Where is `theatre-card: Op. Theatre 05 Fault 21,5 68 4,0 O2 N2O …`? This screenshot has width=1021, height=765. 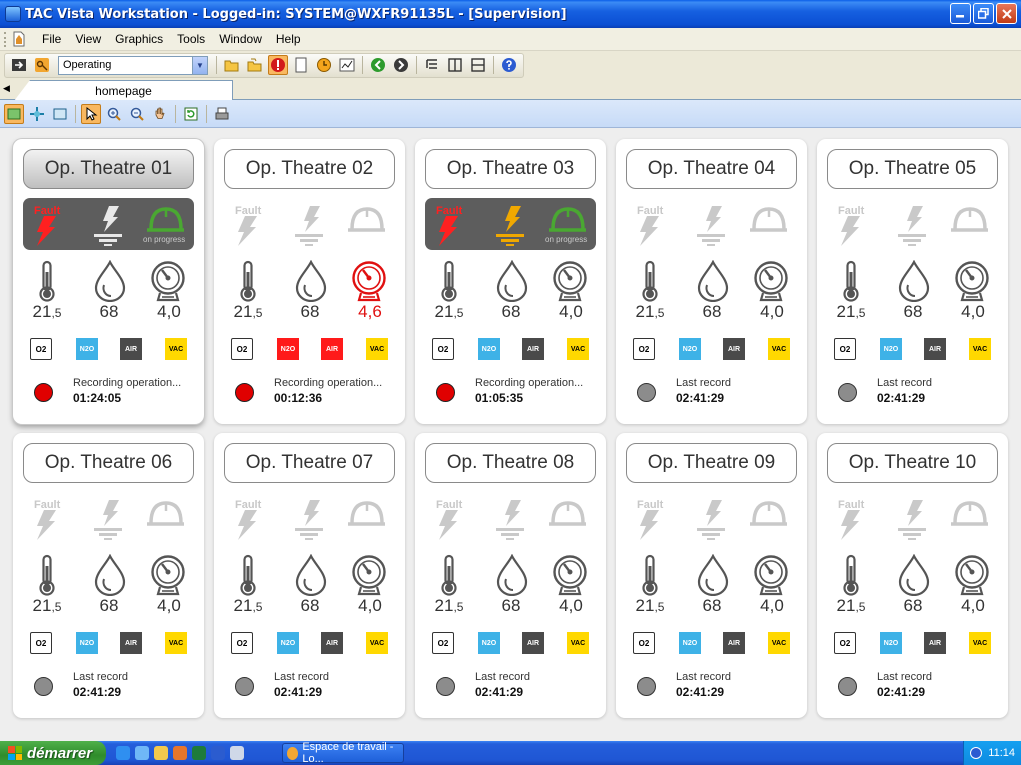 theatre-card: Op. Theatre 05 Fault 21,5 68 4,0 O2 N2O … is located at coordinates (912, 281).